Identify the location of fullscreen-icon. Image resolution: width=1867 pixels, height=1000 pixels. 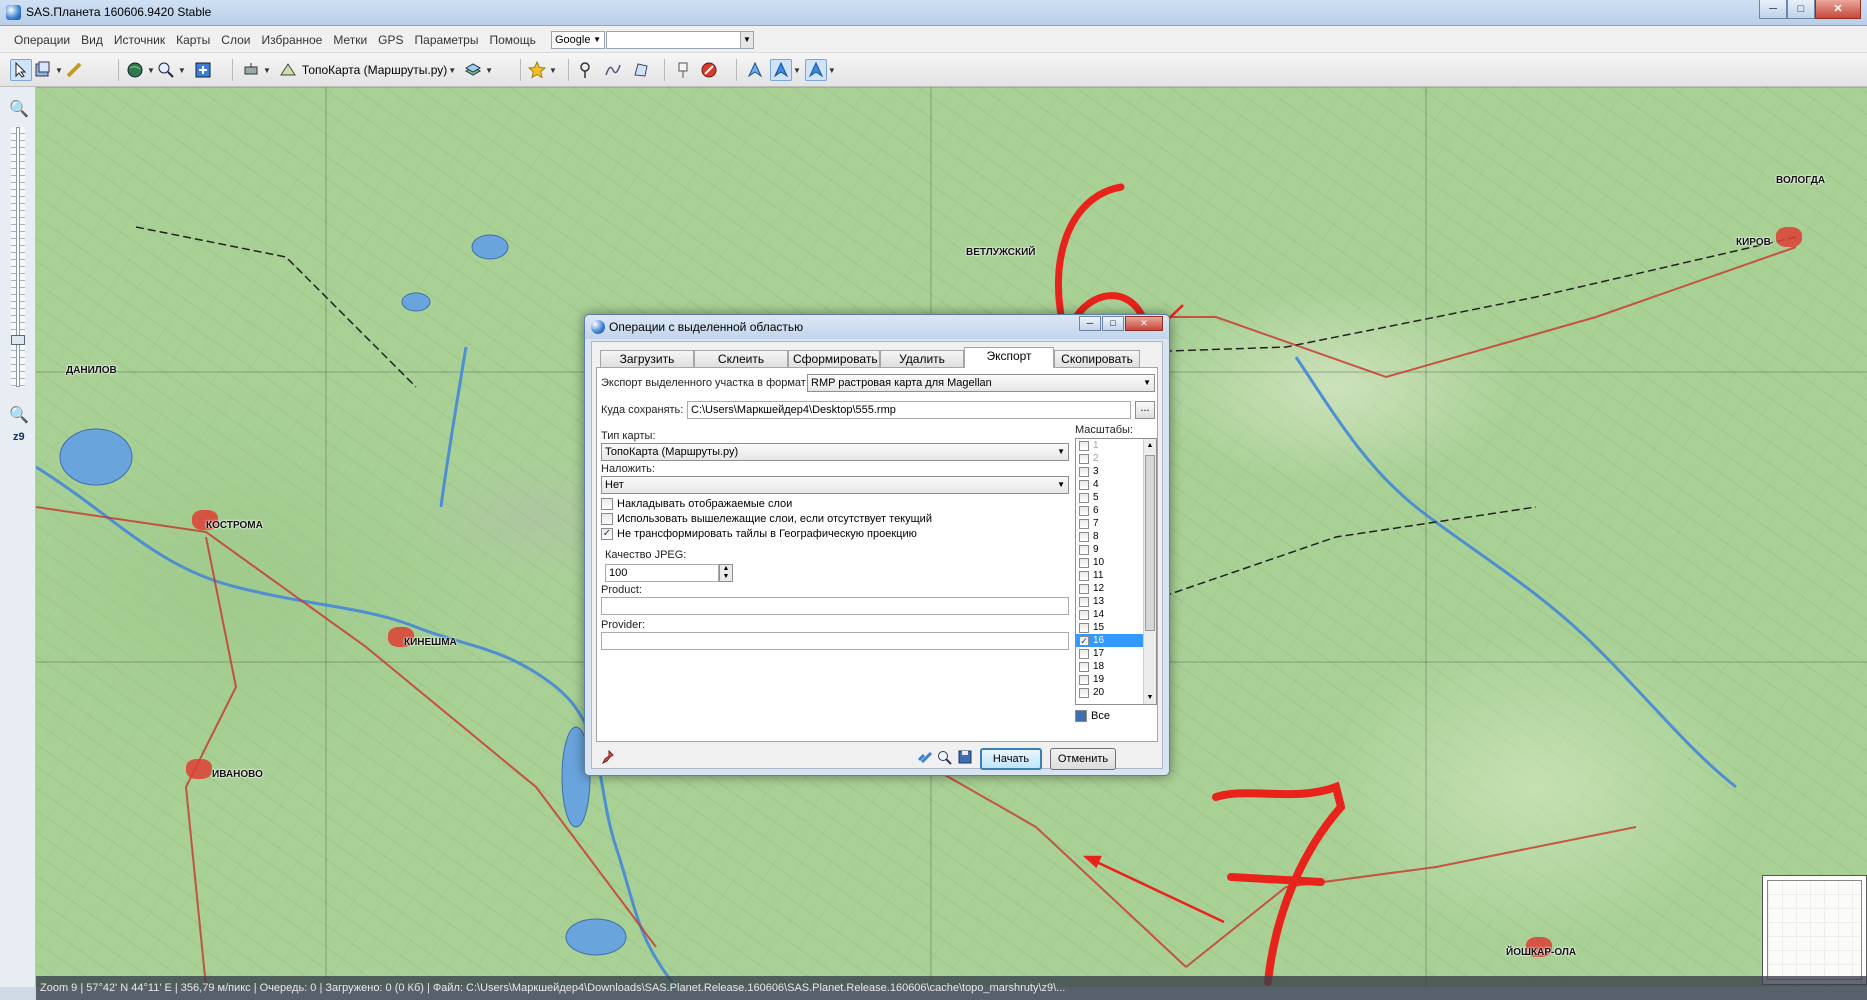
(203, 70).